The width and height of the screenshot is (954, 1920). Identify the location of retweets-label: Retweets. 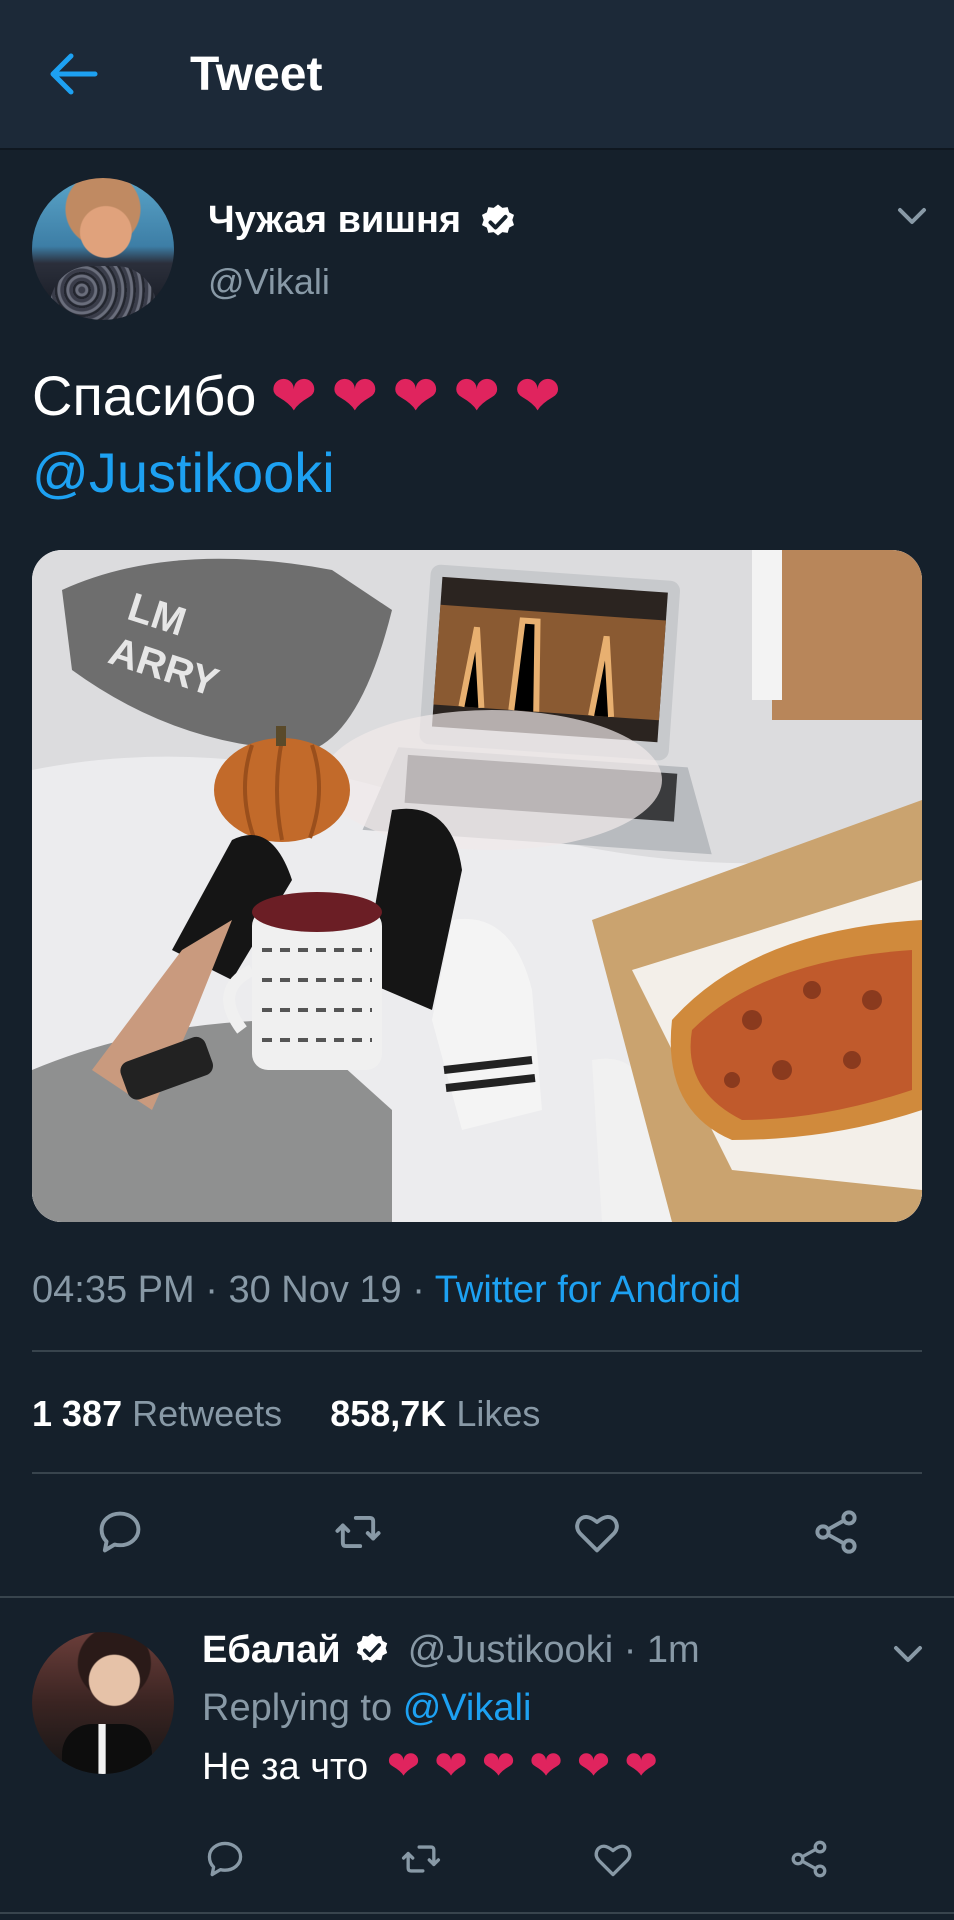
(207, 1413).